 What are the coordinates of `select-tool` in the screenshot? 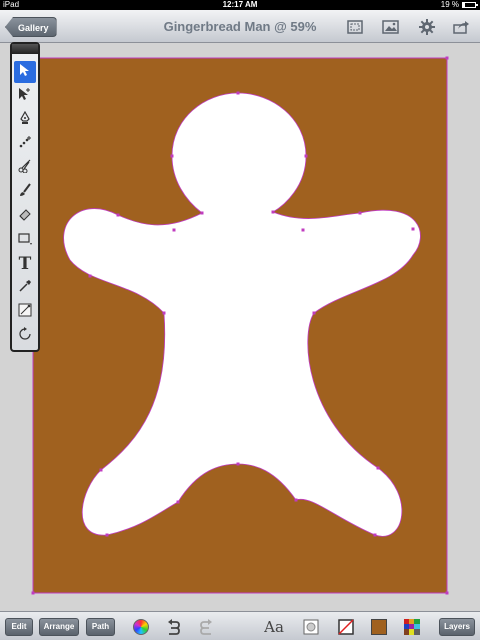 It's located at (25, 72).